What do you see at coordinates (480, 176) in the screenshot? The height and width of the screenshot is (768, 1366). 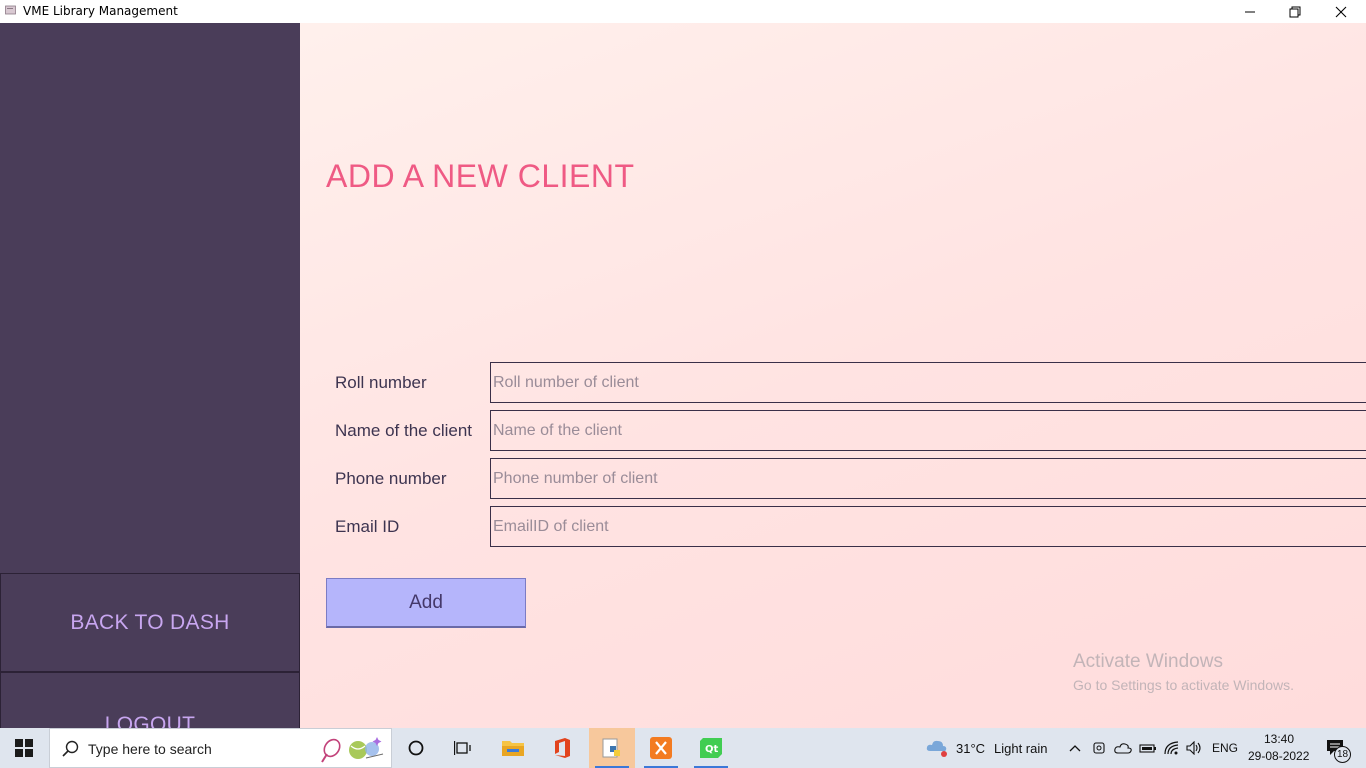 I see `page-title: ADD A NEW CLIENT` at bounding box center [480, 176].